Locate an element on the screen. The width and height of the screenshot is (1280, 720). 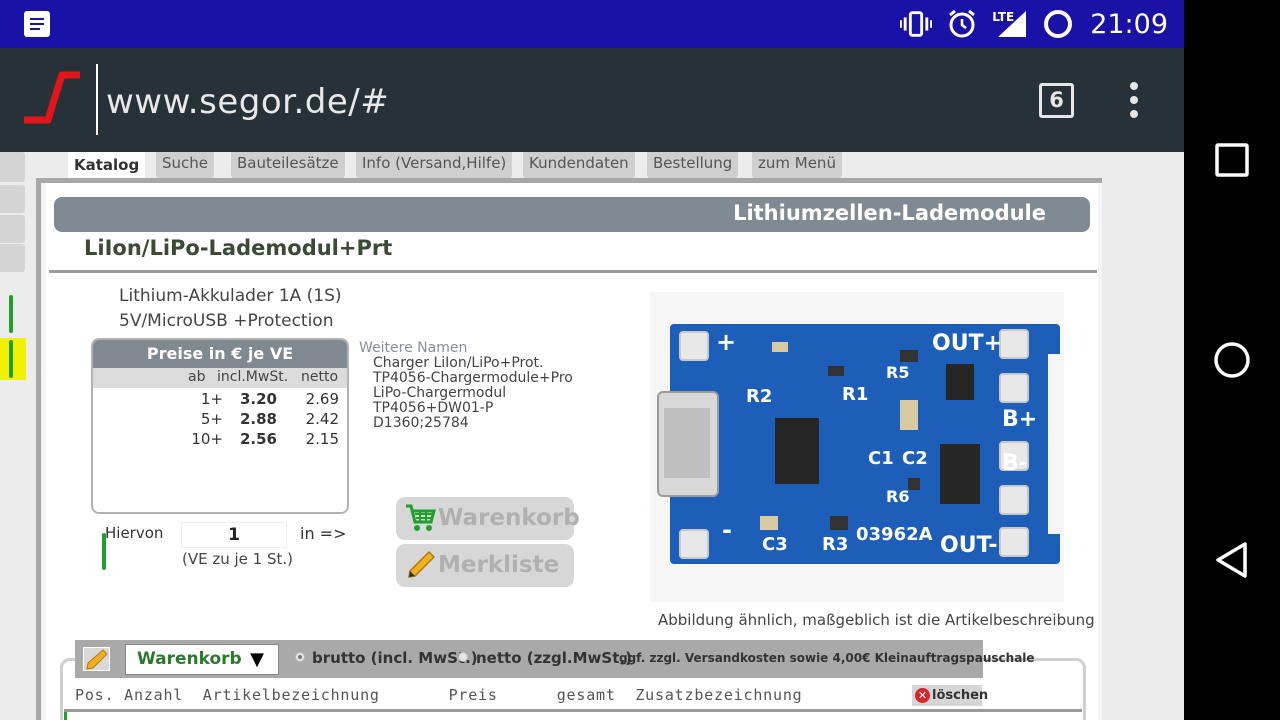
recents-icon is located at coordinates (1232, 160).